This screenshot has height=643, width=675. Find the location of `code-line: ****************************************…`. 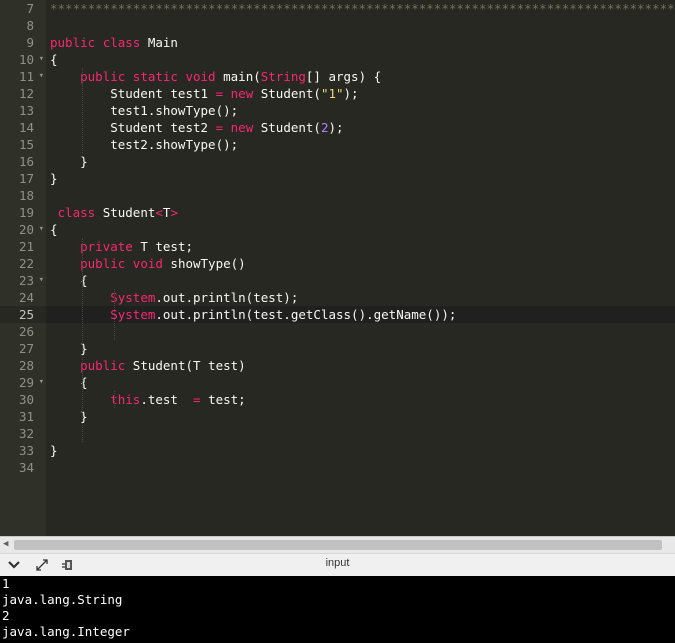

code-line: ****************************************… is located at coordinates (360, 8).